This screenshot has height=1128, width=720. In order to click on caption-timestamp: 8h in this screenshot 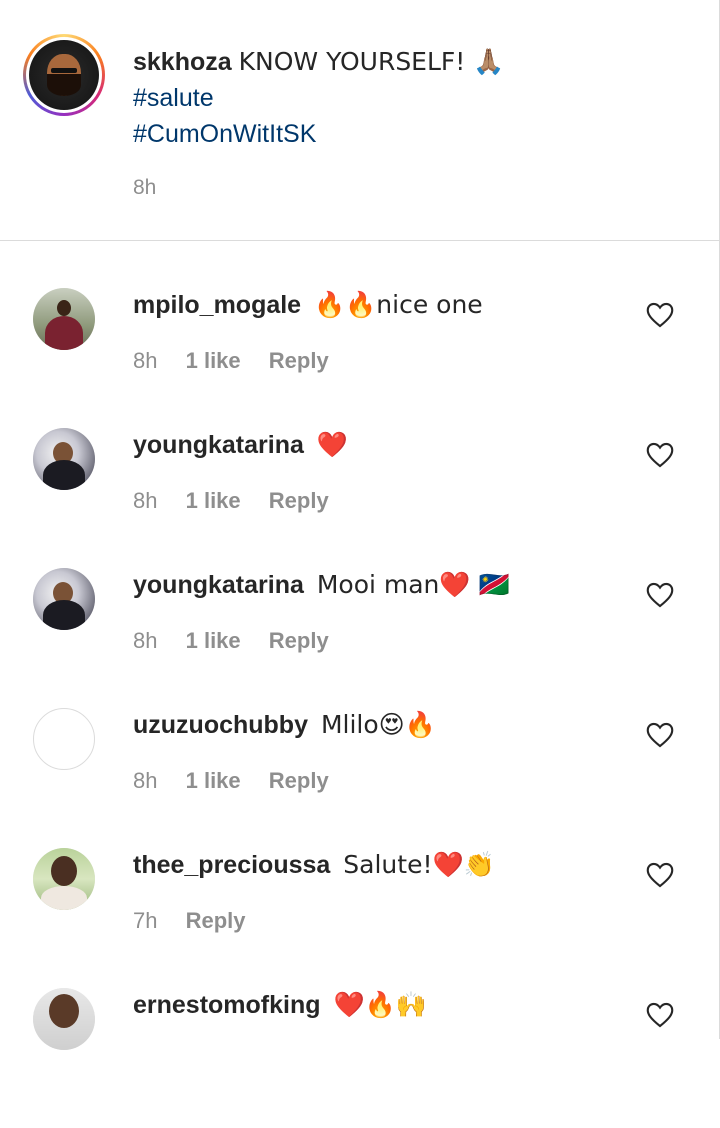, I will do `click(145, 187)`.